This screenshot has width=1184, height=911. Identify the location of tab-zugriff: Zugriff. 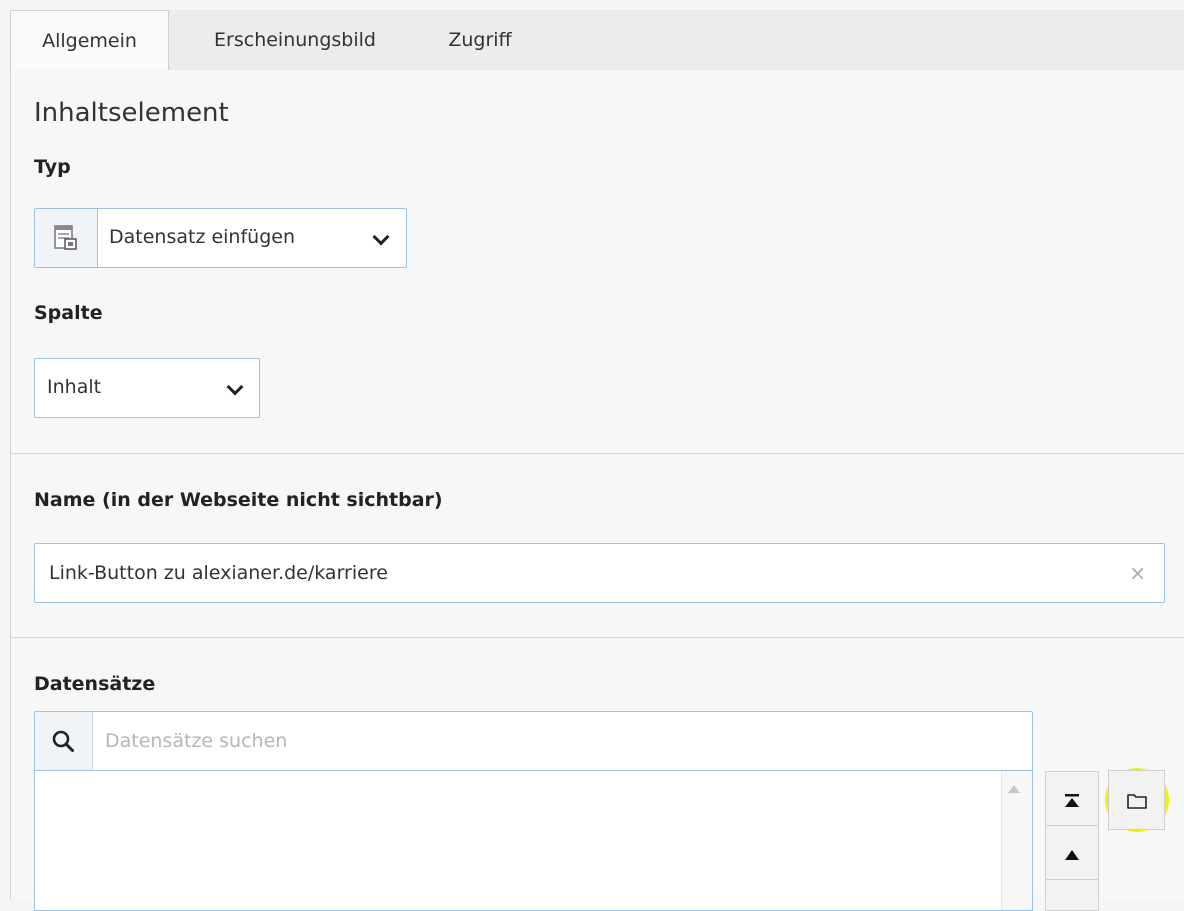
(480, 40).